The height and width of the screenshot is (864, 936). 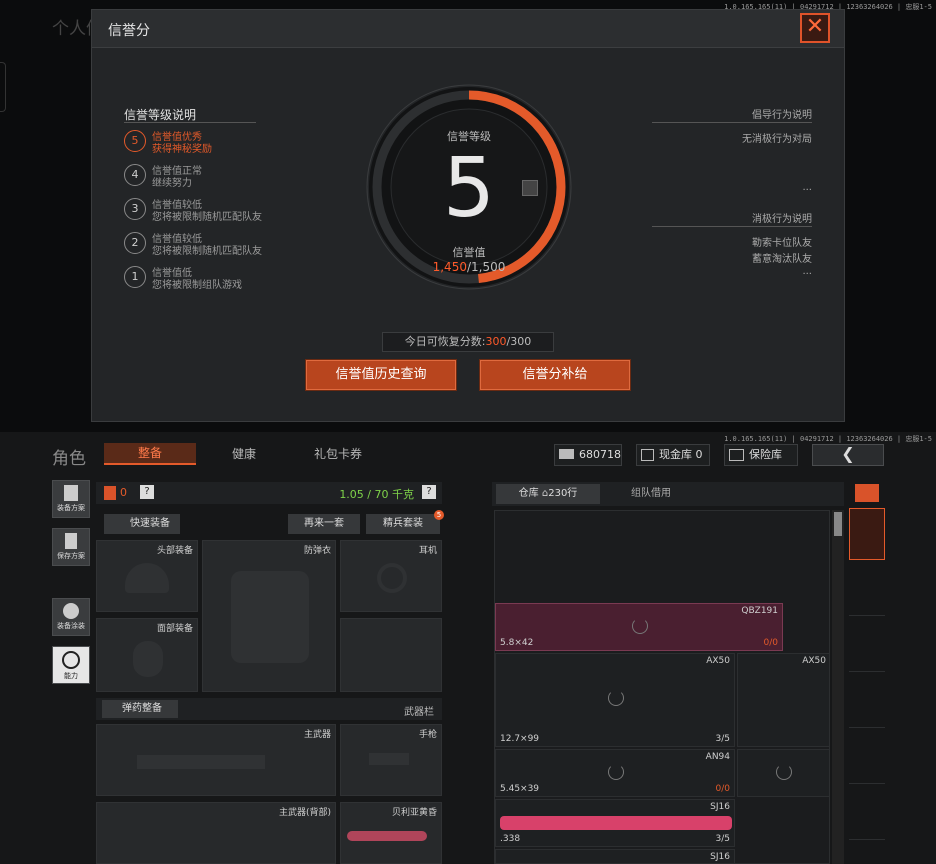 I want to click on paint-button: 装备涂装, so click(x=71, y=617).